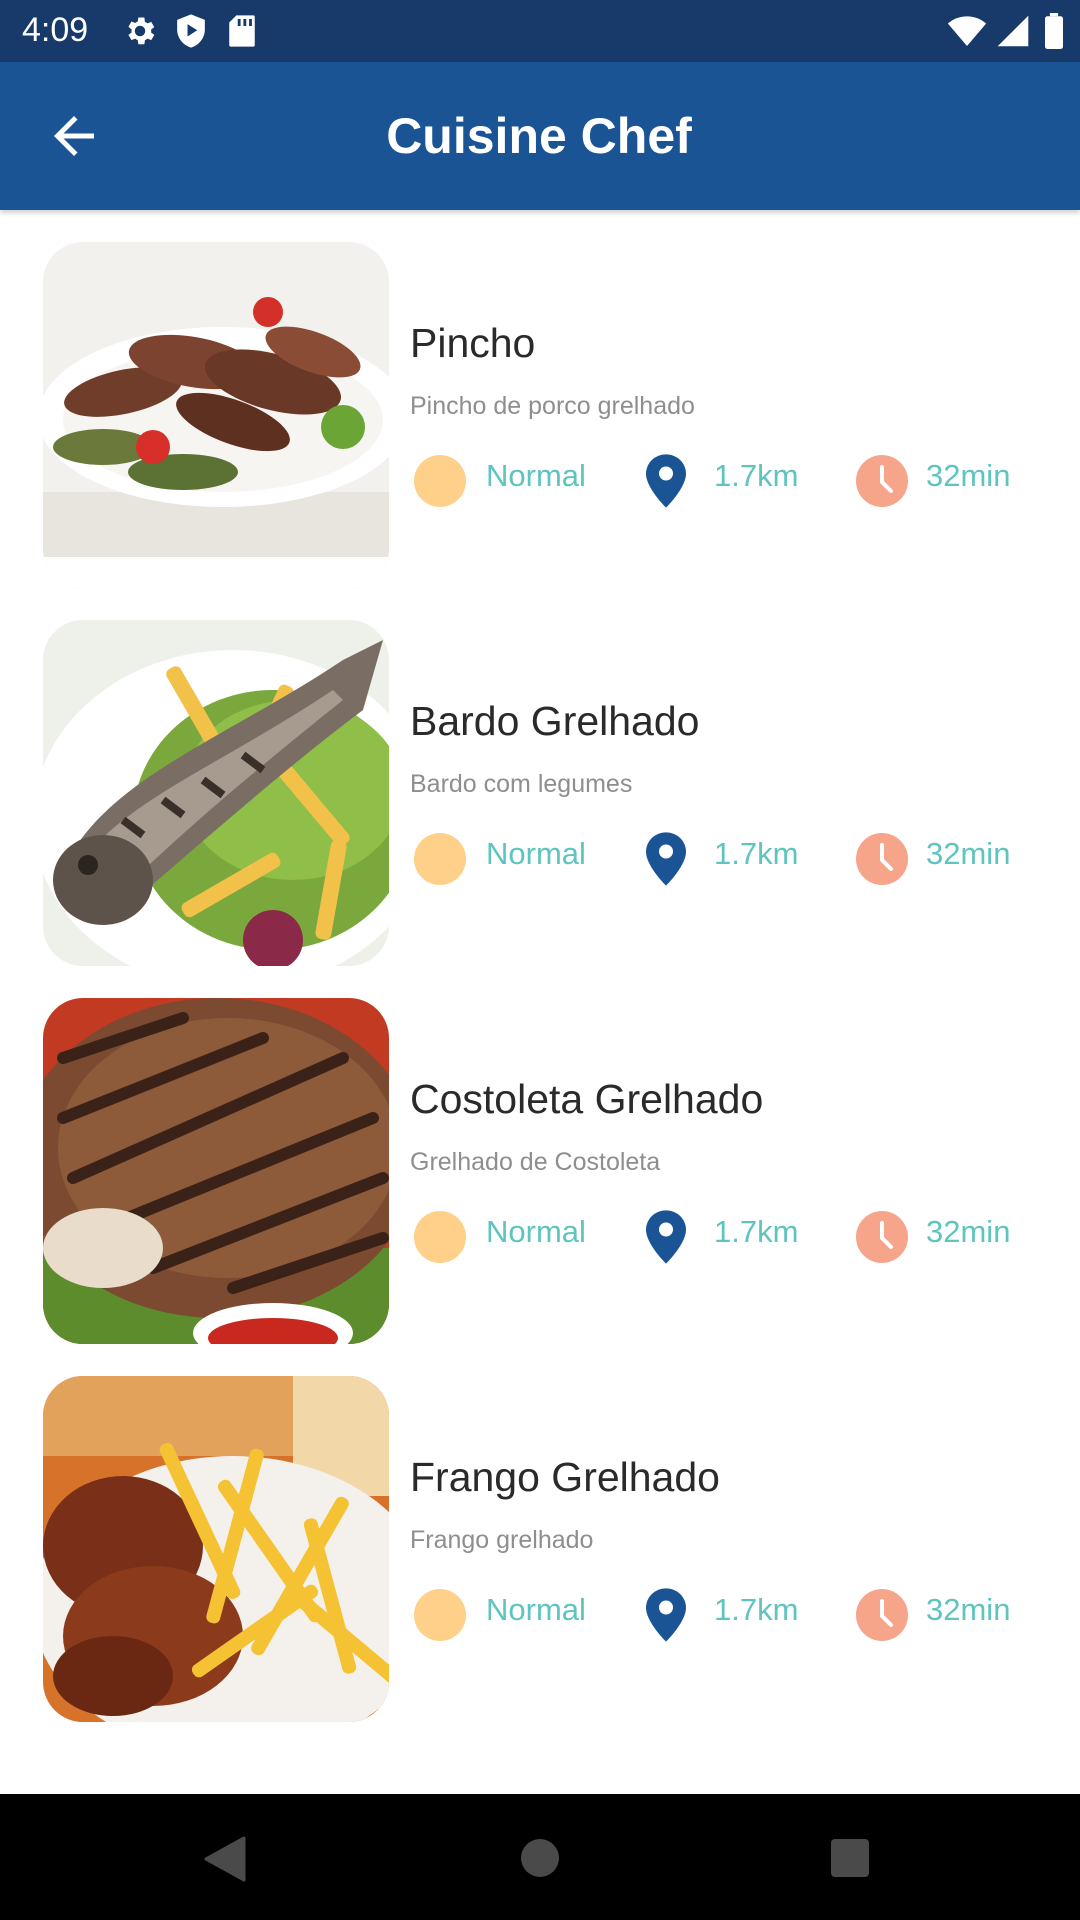 This screenshot has height=1920, width=1080. What do you see at coordinates (140, 33) in the screenshot?
I see `settings-icon` at bounding box center [140, 33].